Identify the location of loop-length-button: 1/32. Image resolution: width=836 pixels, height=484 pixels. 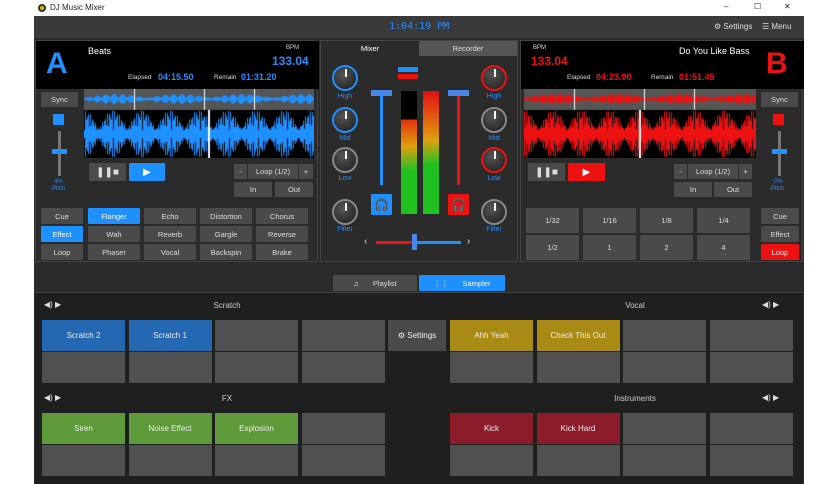
(552, 220).